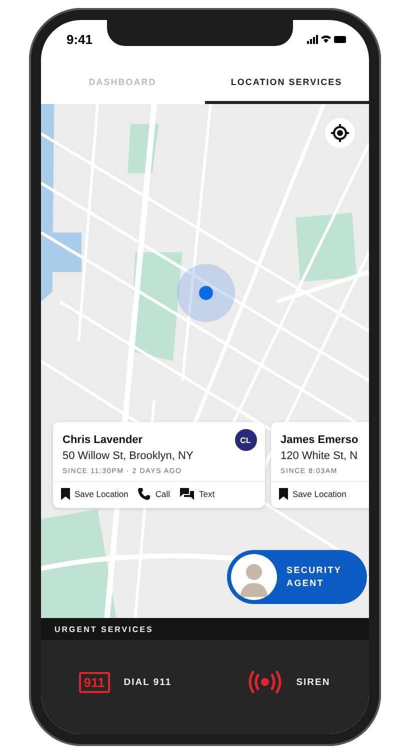 This screenshot has width=409, height=754. I want to click on contact-name: Chris Lavender, so click(102, 440).